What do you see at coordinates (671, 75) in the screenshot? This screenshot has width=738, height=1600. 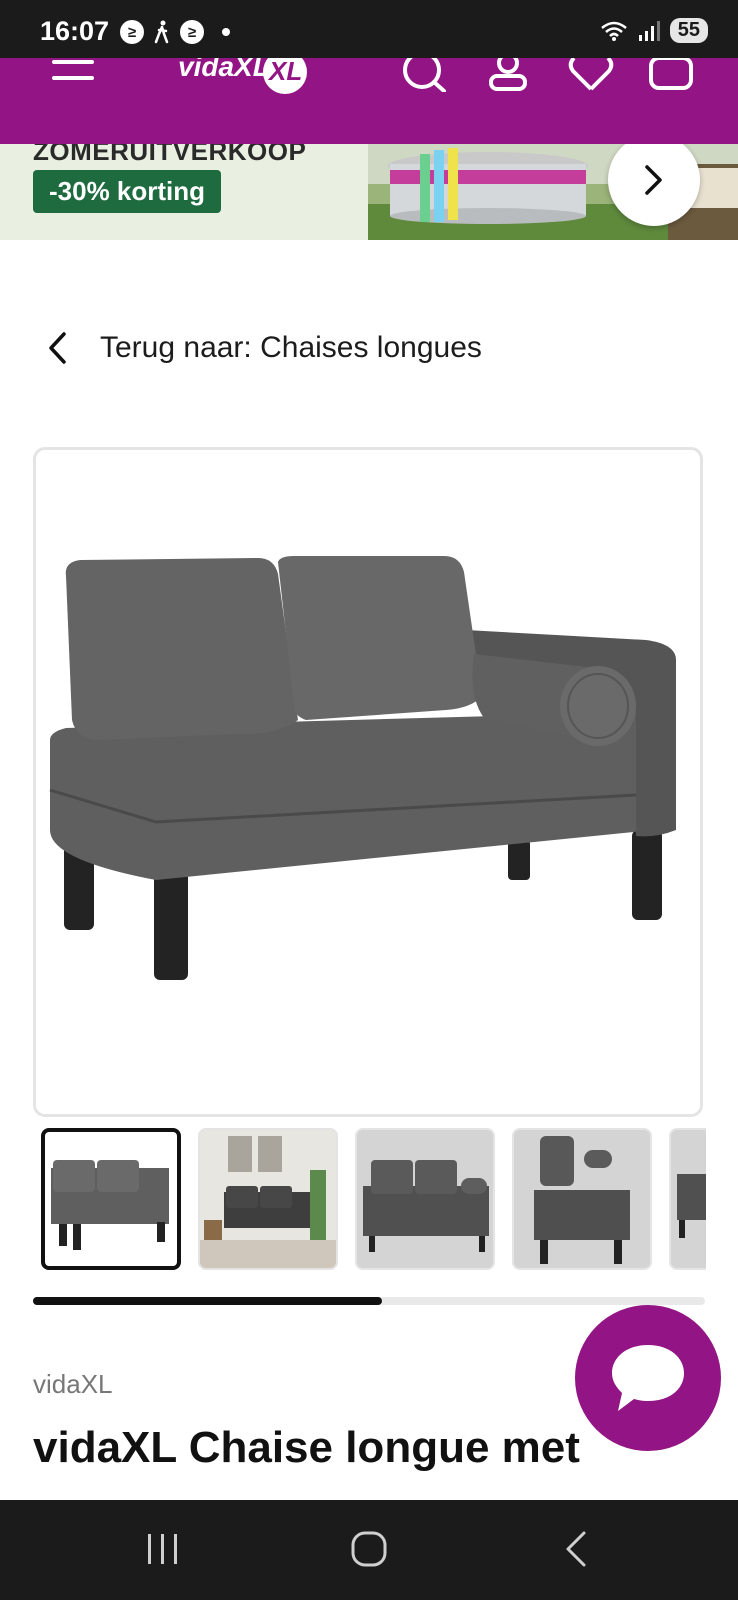 I see `cart-icon` at bounding box center [671, 75].